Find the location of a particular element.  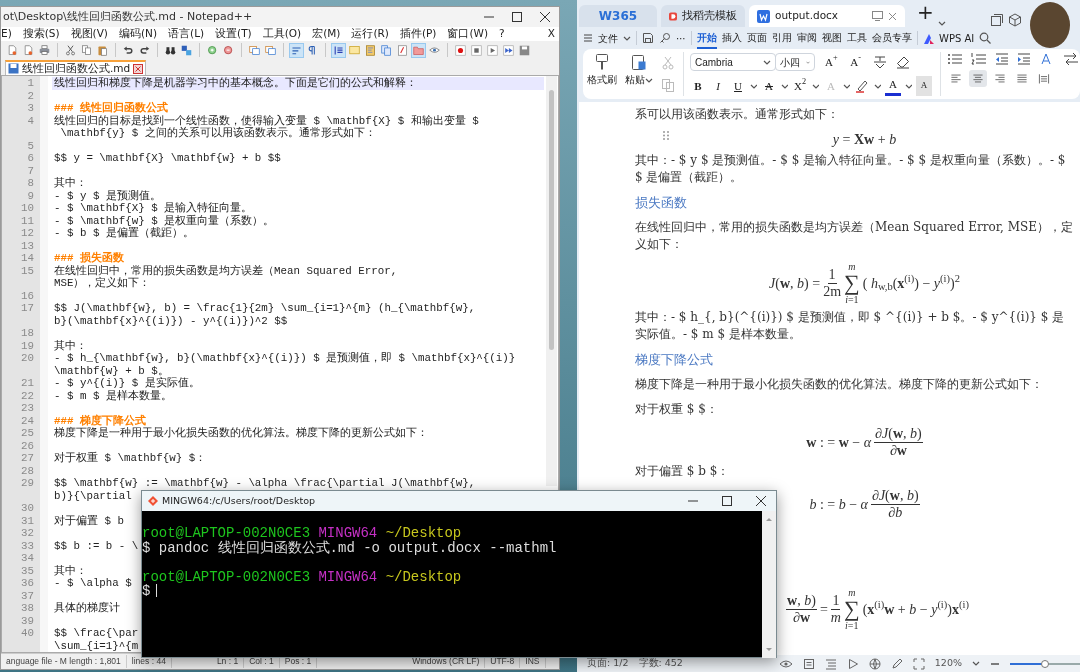

format-button: U is located at coordinates (738, 86).